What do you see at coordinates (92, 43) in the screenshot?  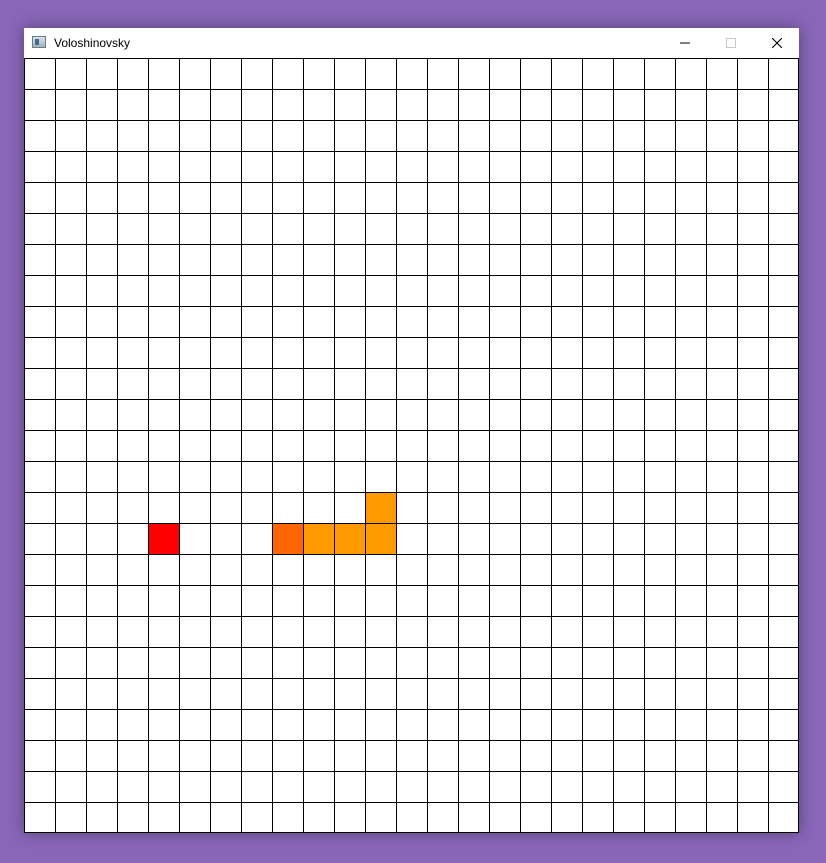 I see `window-title: Voloshinovsky` at bounding box center [92, 43].